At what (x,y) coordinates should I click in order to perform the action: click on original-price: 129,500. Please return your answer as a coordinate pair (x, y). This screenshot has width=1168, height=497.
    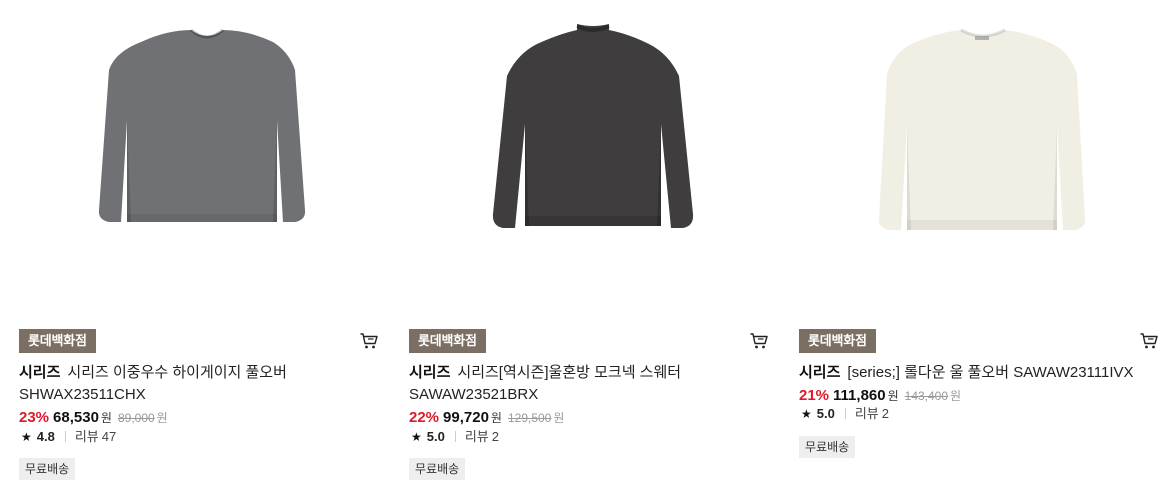
    Looking at the image, I should click on (529, 418).